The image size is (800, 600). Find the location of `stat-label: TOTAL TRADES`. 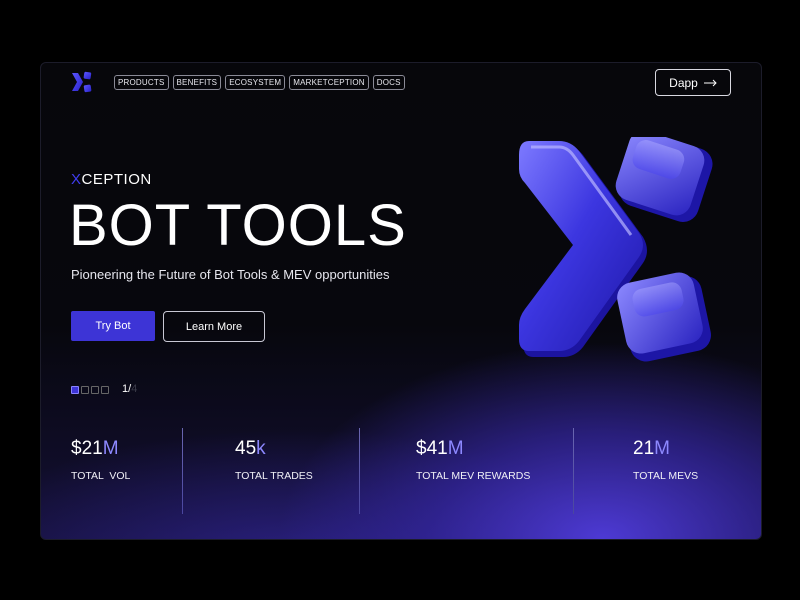

stat-label: TOTAL TRADES is located at coordinates (274, 476).